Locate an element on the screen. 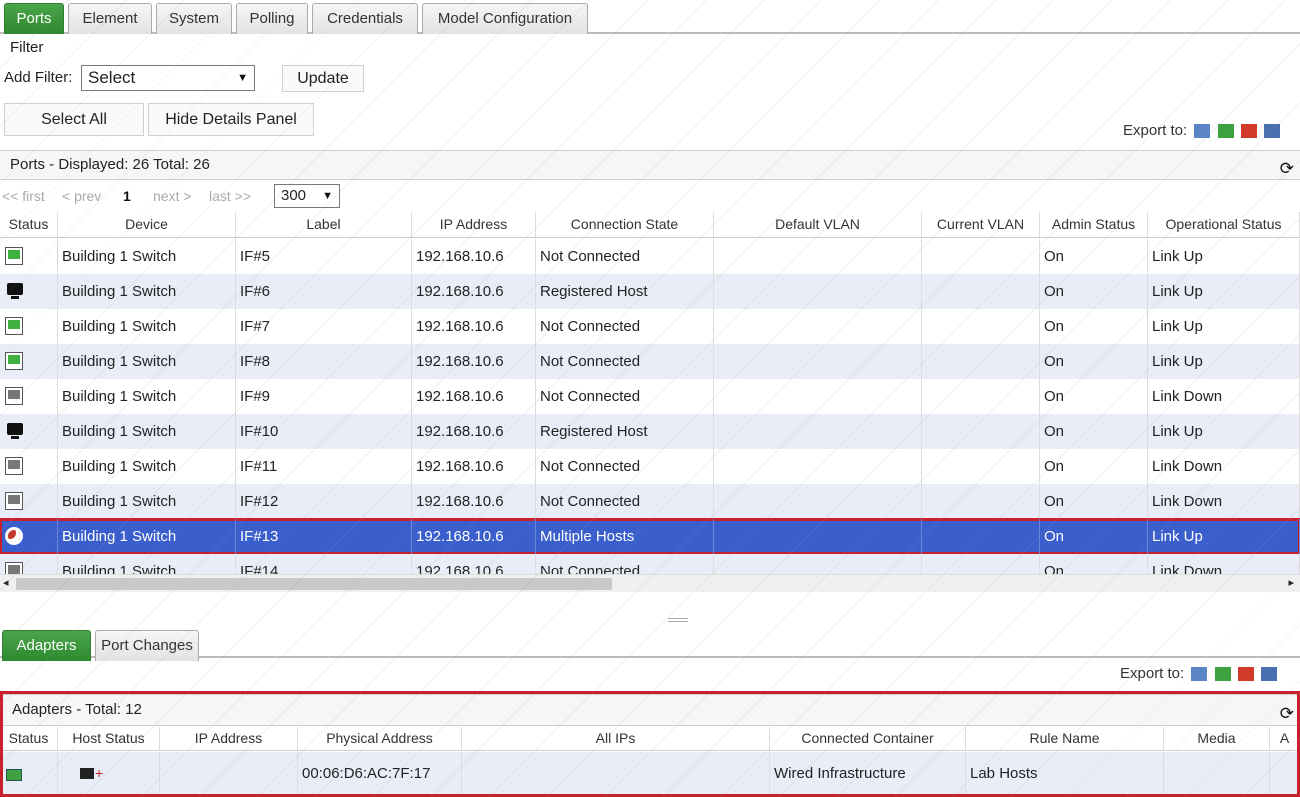 The height and width of the screenshot is (797, 1300). operational-status-cell: Link Down is located at coordinates (1224, 466).